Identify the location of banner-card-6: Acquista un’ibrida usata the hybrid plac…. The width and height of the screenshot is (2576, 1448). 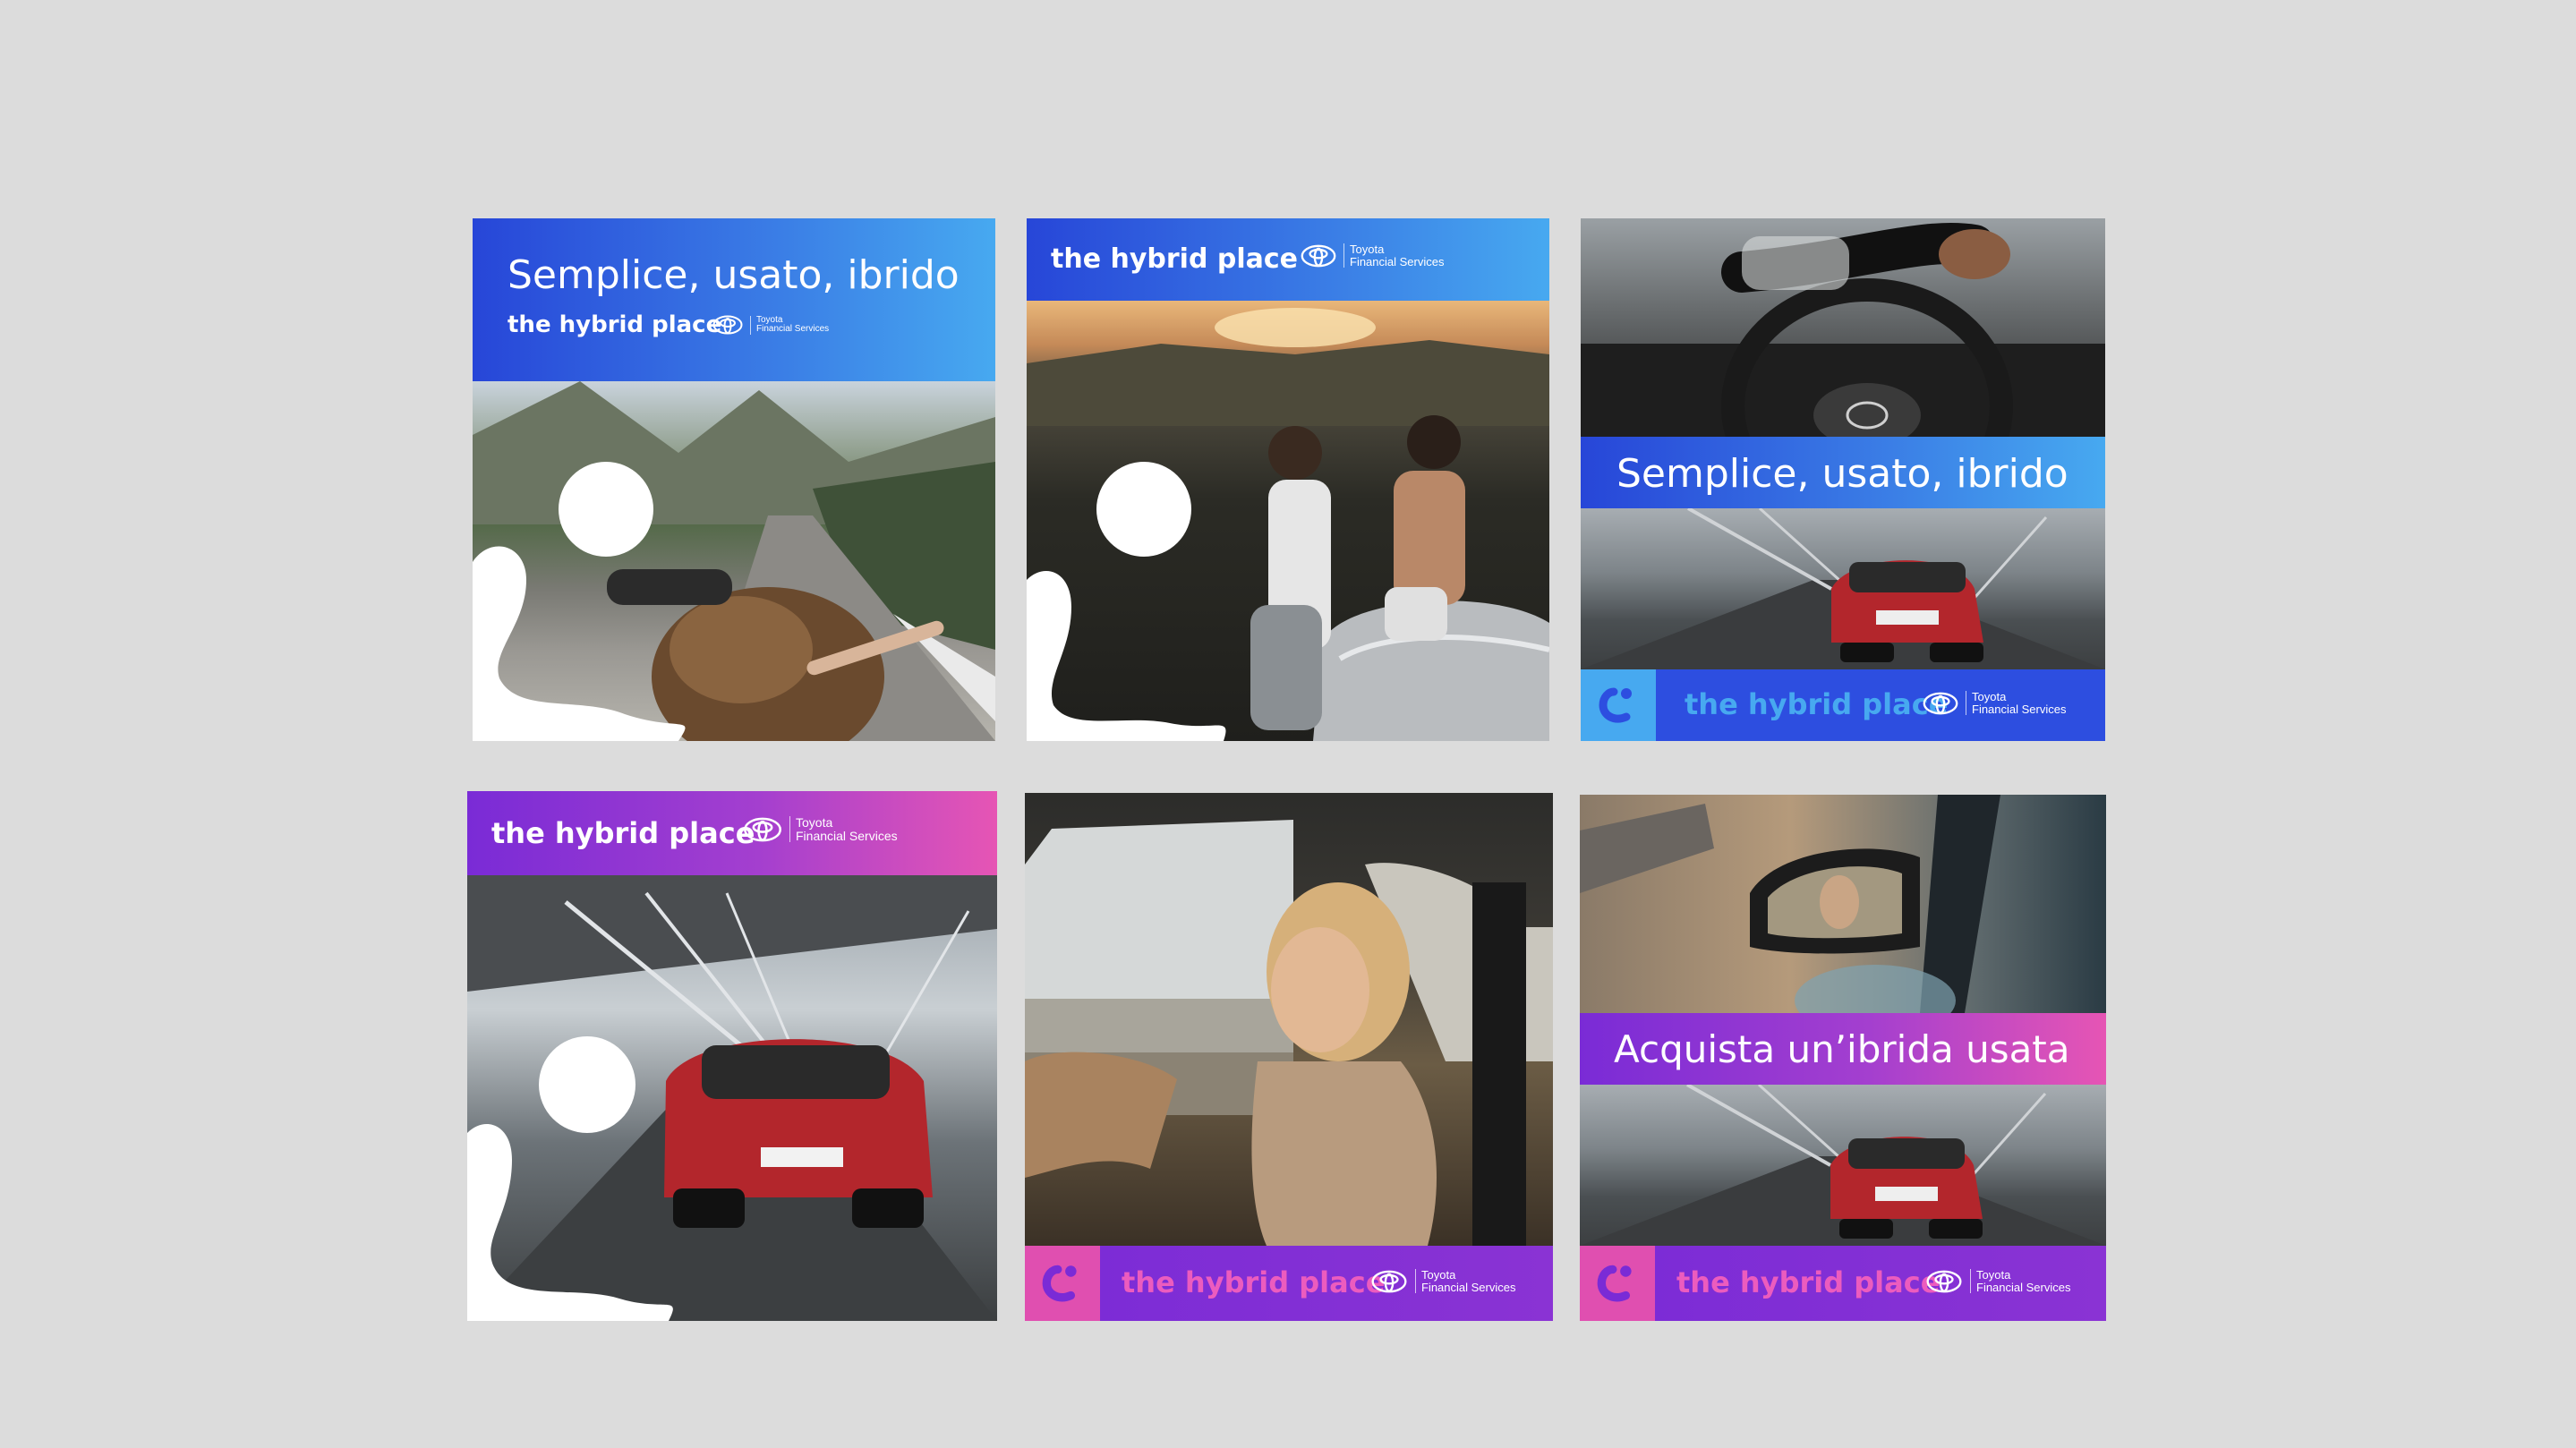
(1843, 1058).